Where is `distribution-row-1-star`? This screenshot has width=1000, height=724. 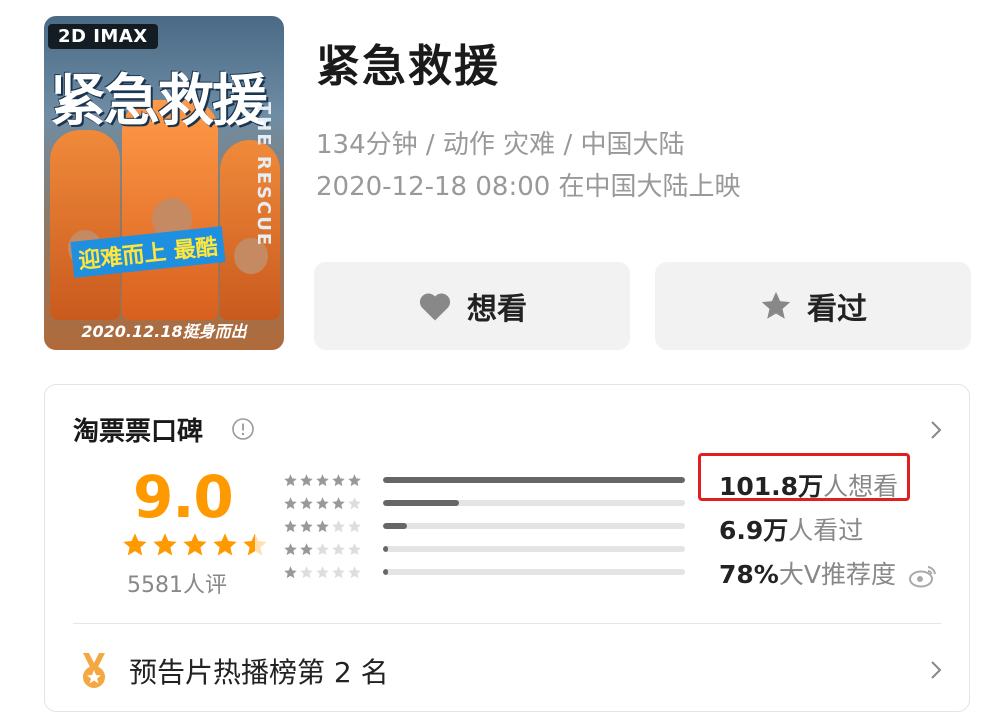
distribution-row-1-star is located at coordinates (484, 572).